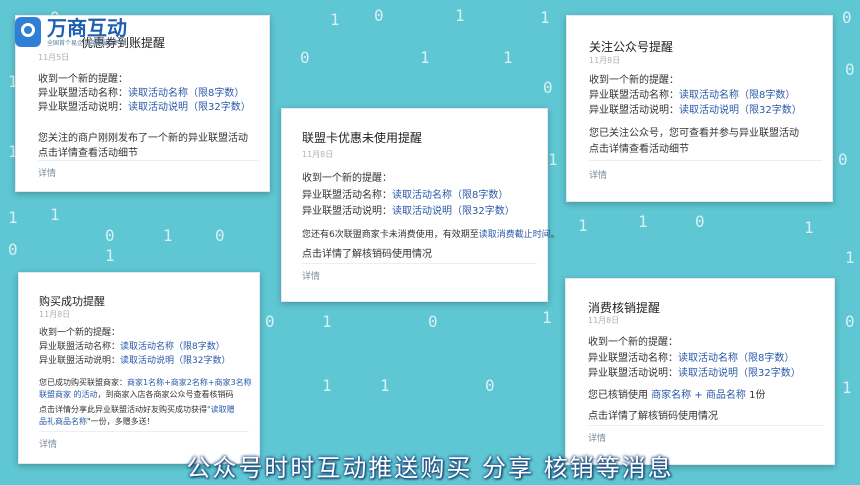 The width and height of the screenshot is (860, 485). What do you see at coordinates (87, 27) in the screenshot?
I see `logo-brand: 万商互动` at bounding box center [87, 27].